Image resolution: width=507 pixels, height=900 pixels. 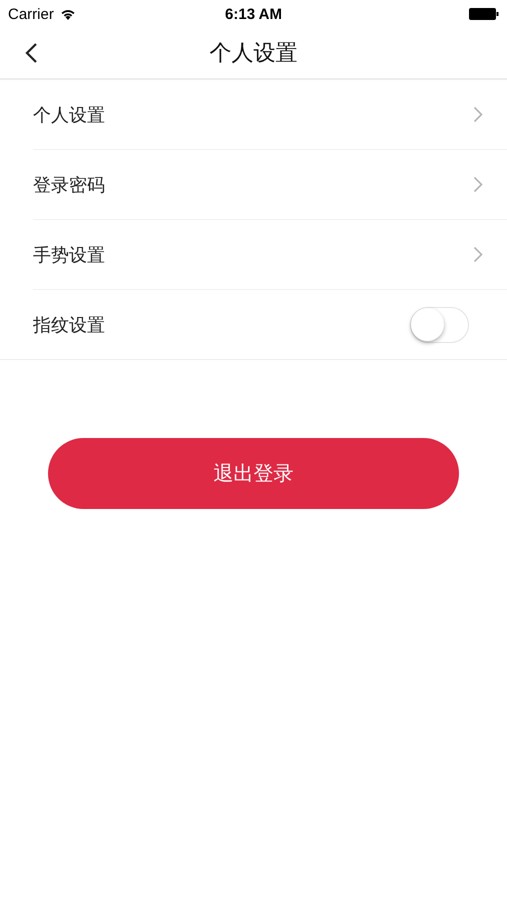 I want to click on page-title: 个人设置, so click(x=254, y=54).